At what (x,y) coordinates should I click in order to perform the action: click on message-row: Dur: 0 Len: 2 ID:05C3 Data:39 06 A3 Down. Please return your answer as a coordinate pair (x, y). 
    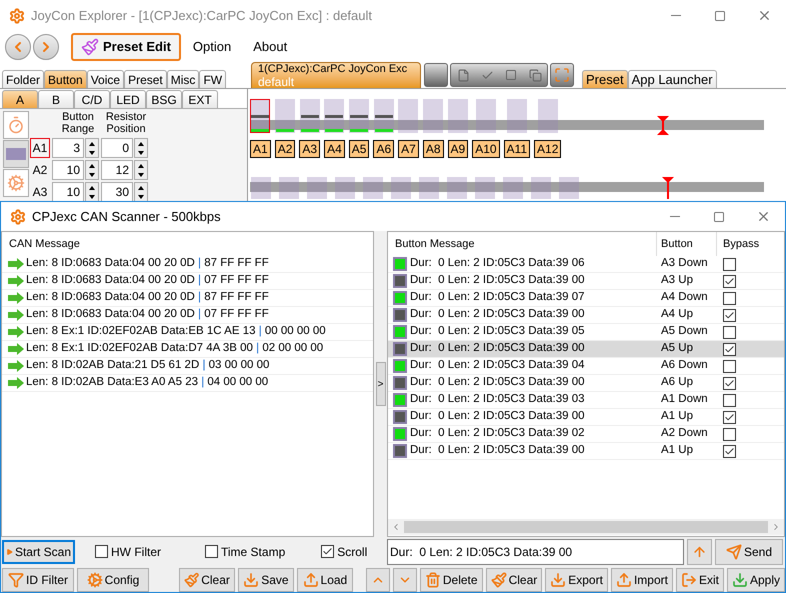
    Looking at the image, I should click on (586, 264).